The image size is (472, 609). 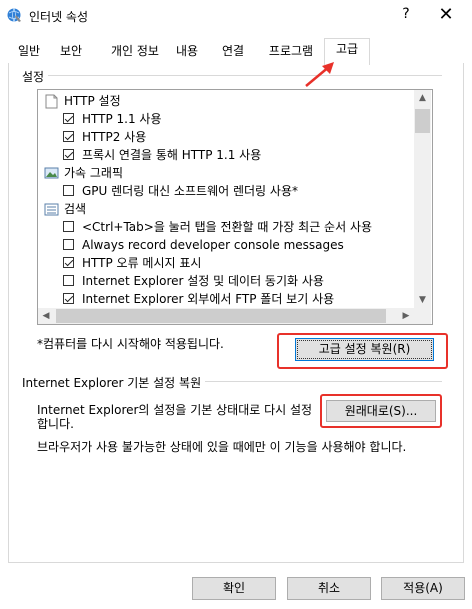 I want to click on tab-security: 보안, so click(x=71, y=52).